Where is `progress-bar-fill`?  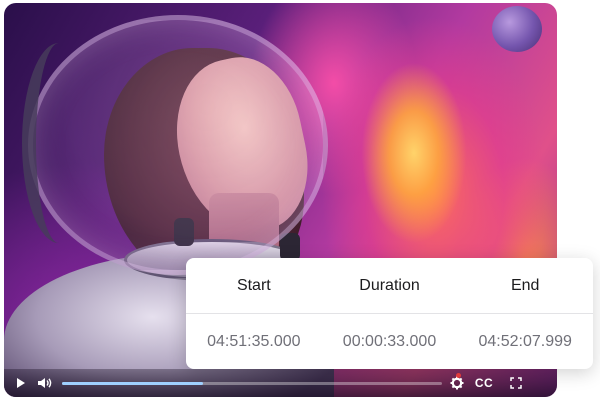 progress-bar-fill is located at coordinates (132, 383).